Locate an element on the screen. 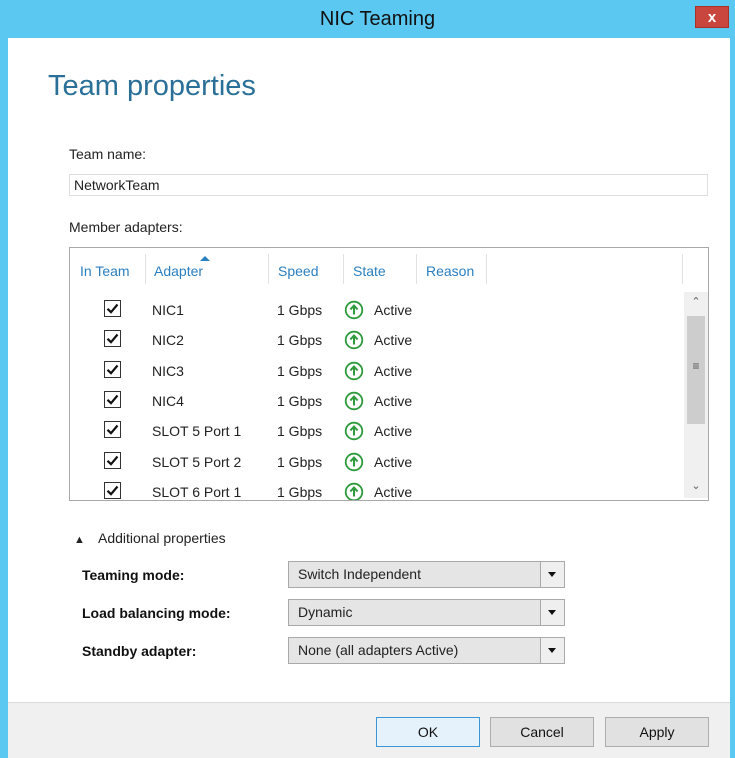  teaming-mode-label: Teaming mode: is located at coordinates (133, 575).